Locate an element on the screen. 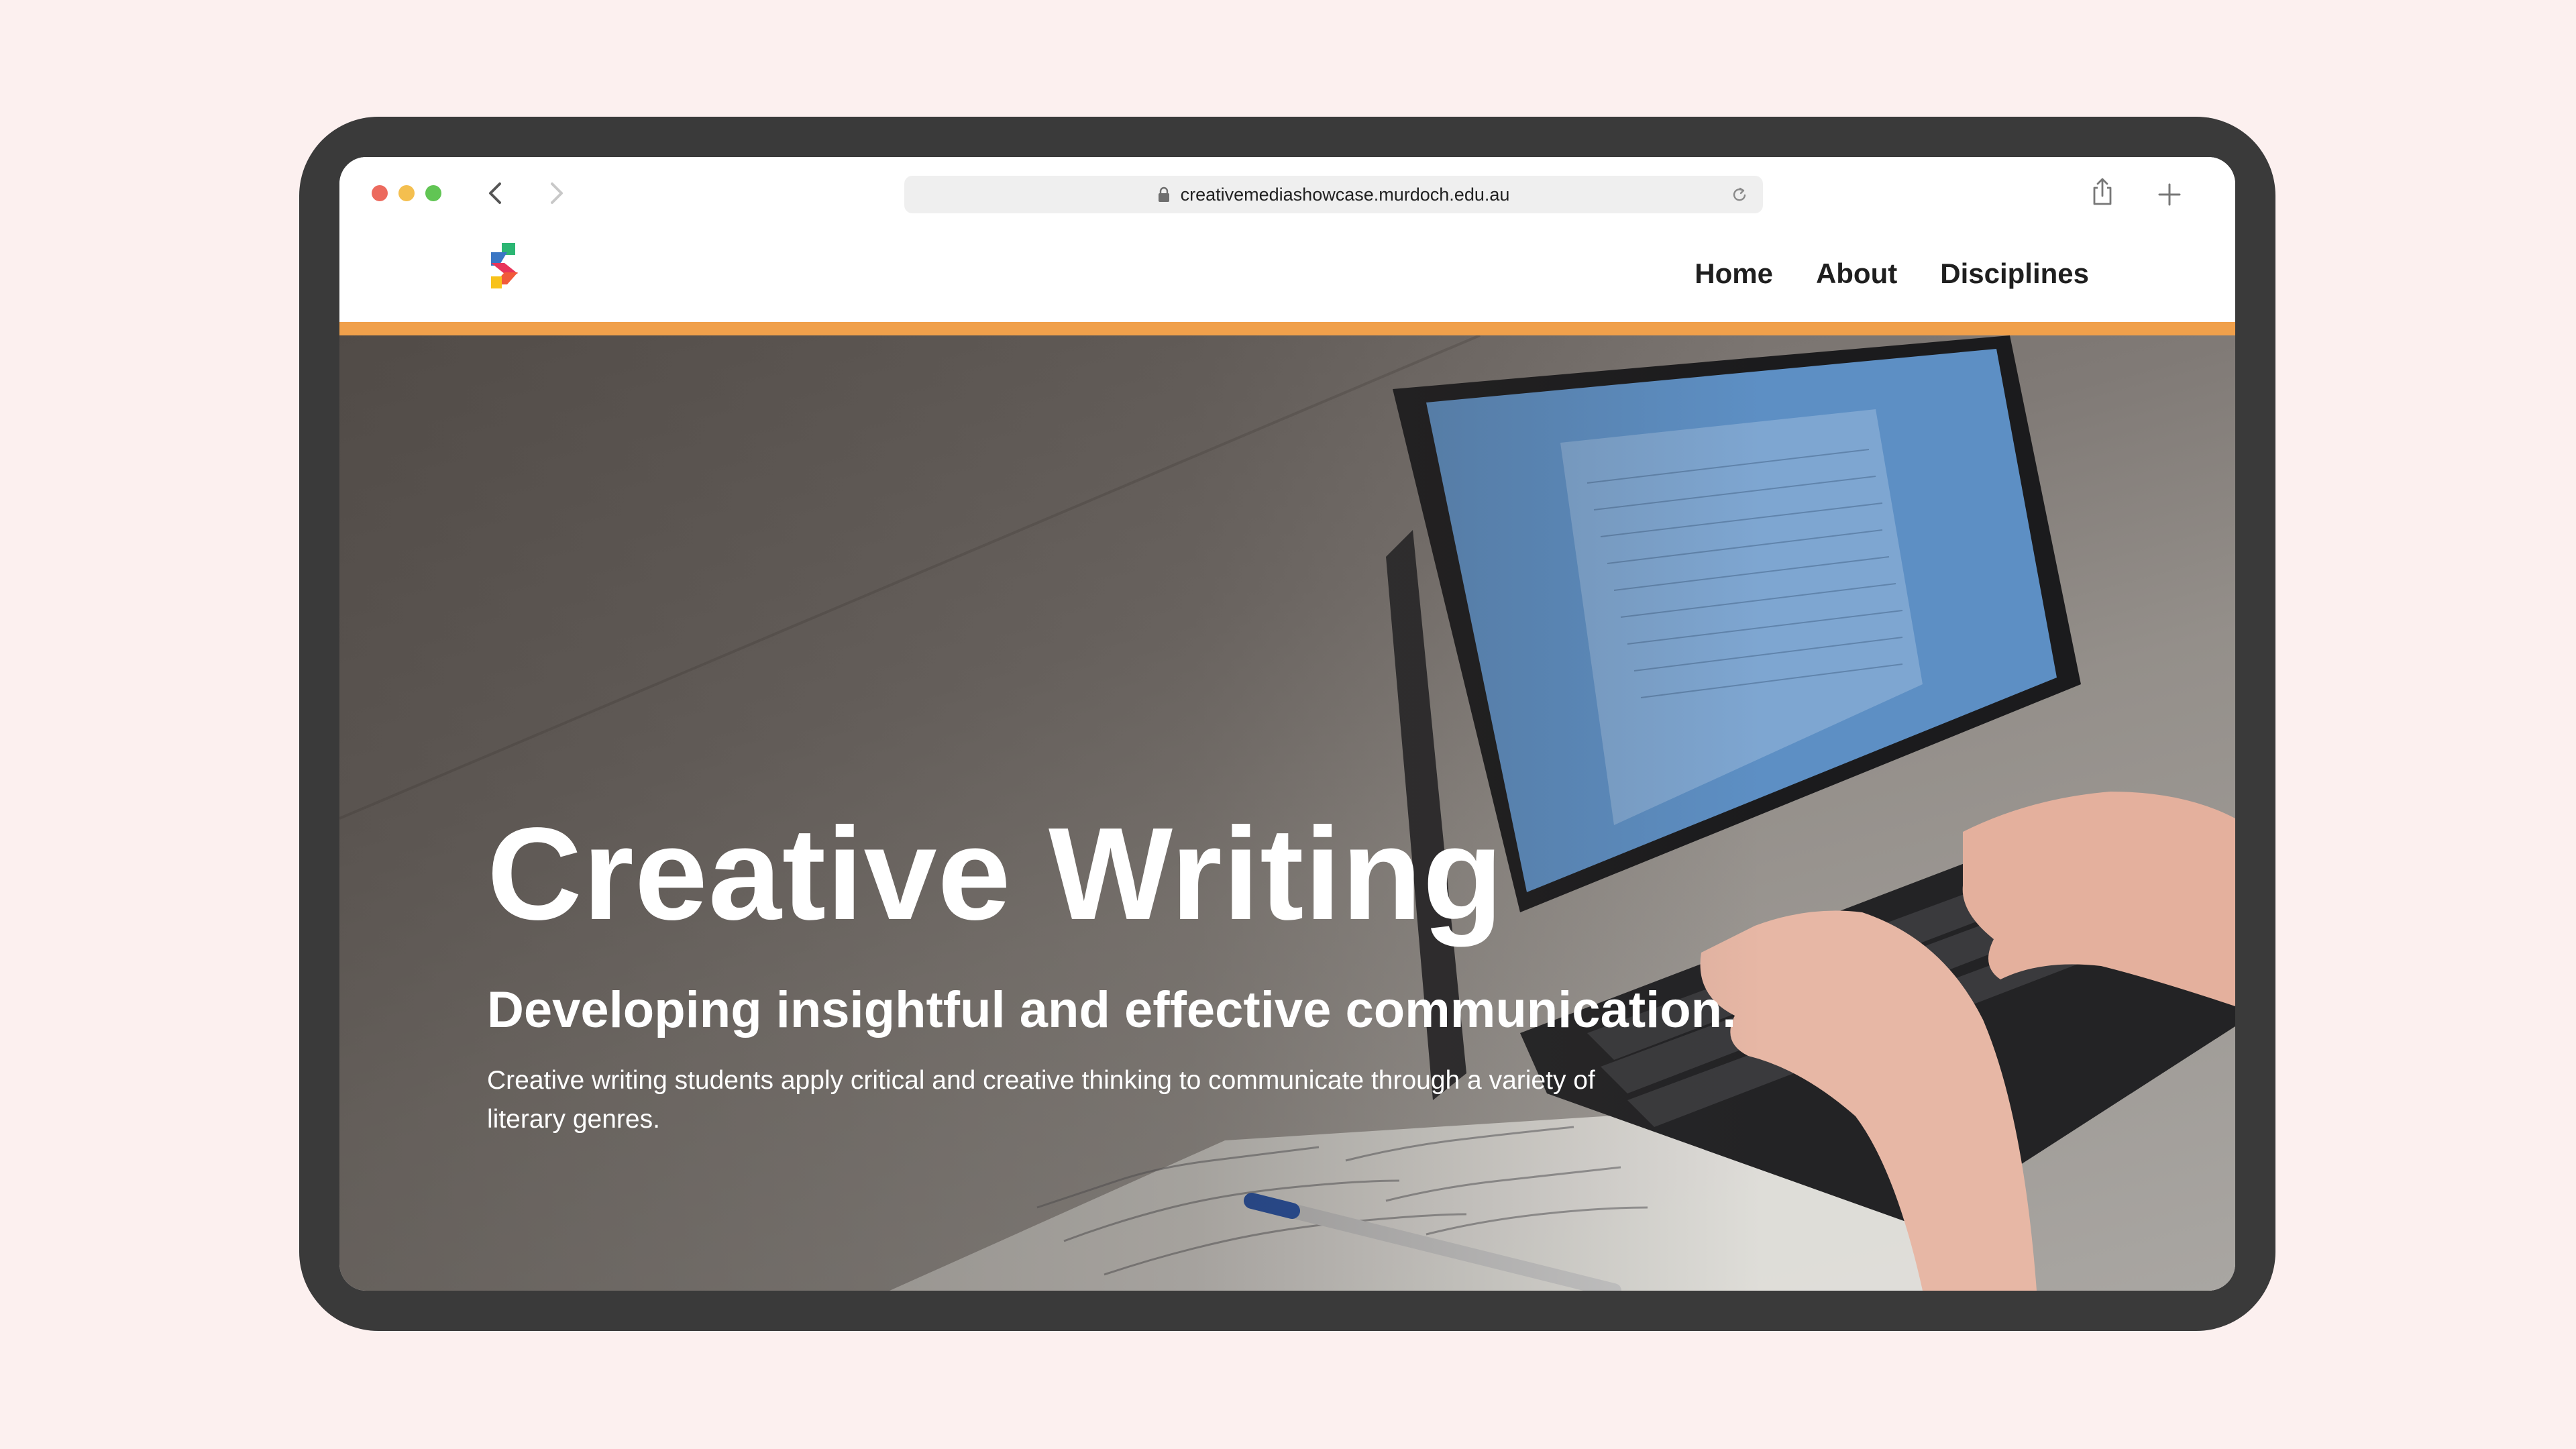 The height and width of the screenshot is (1449, 2576). maximize-window-button is located at coordinates (433, 193).